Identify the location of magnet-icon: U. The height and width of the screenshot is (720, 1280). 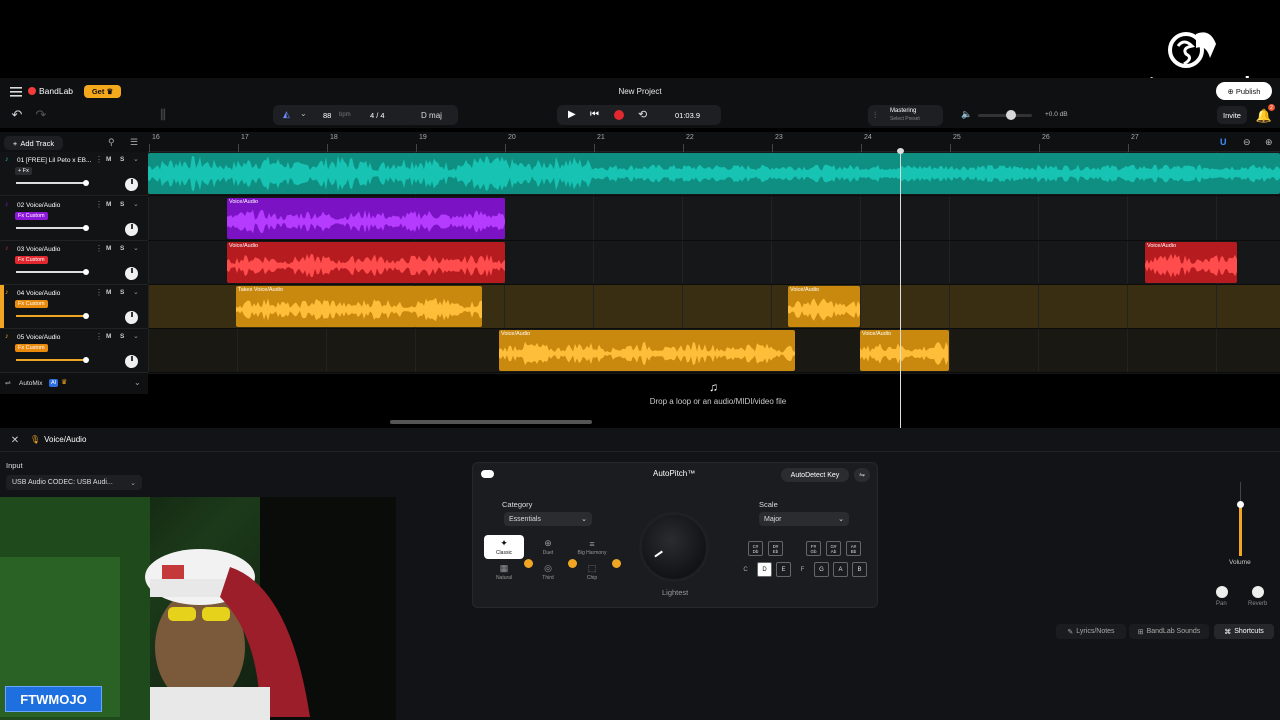
(1223, 142).